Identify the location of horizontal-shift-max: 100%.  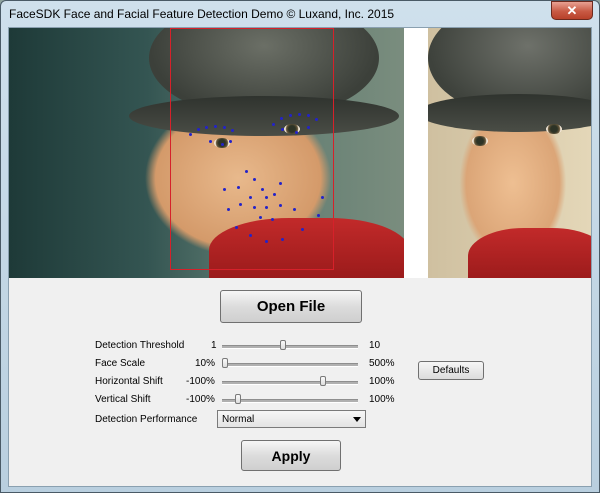
(382, 381).